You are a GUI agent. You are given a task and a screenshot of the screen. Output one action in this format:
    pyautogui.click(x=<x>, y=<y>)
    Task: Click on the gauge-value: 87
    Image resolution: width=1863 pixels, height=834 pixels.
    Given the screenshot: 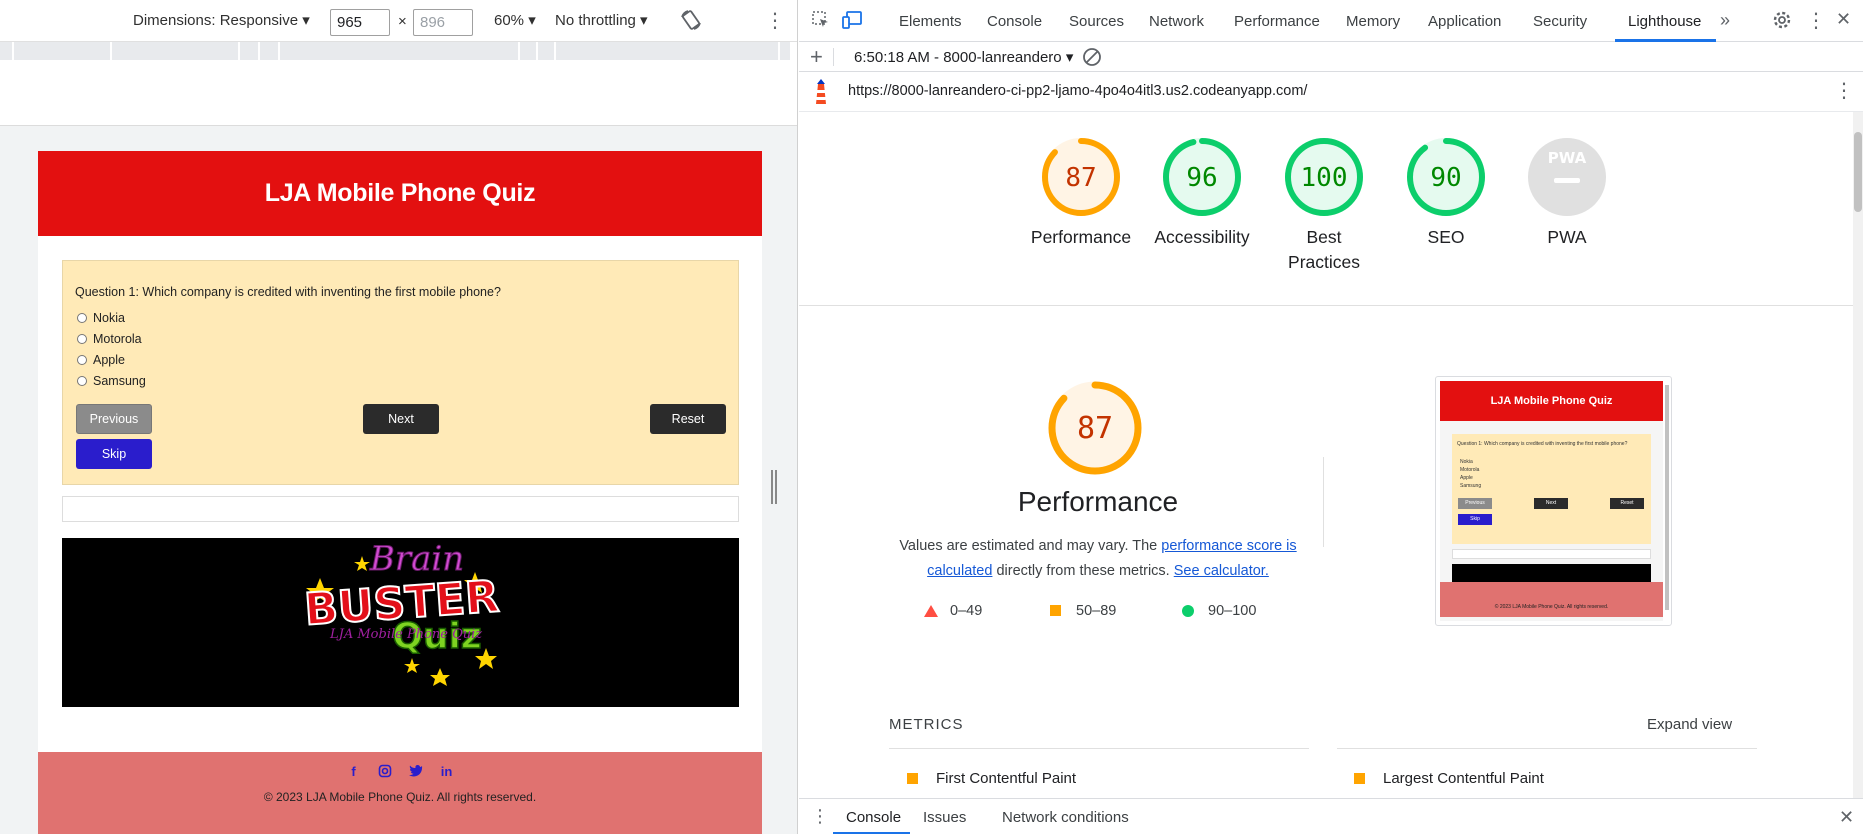 What is the action you would take?
    pyautogui.click(x=1080, y=178)
    